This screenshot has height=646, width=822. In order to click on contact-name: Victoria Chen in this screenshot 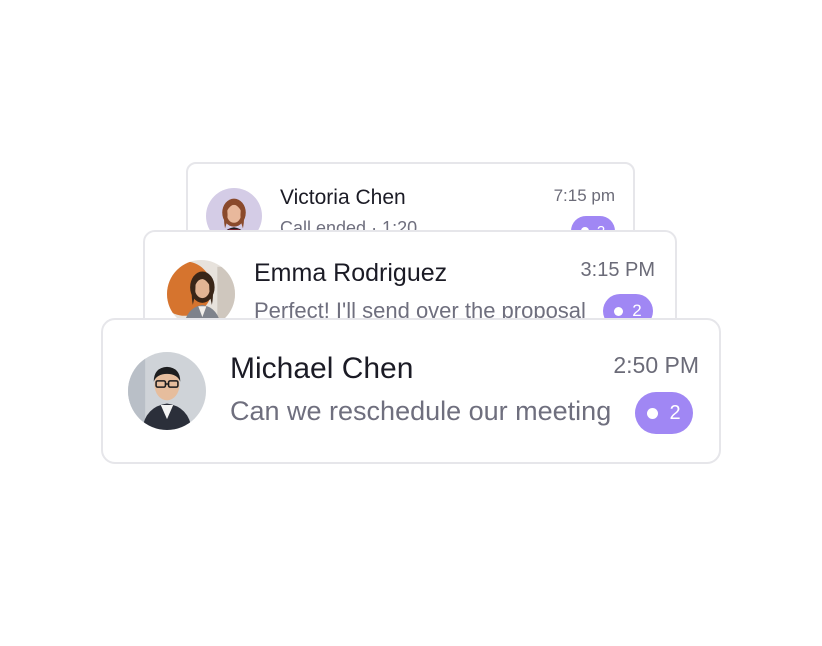, I will do `click(343, 197)`.